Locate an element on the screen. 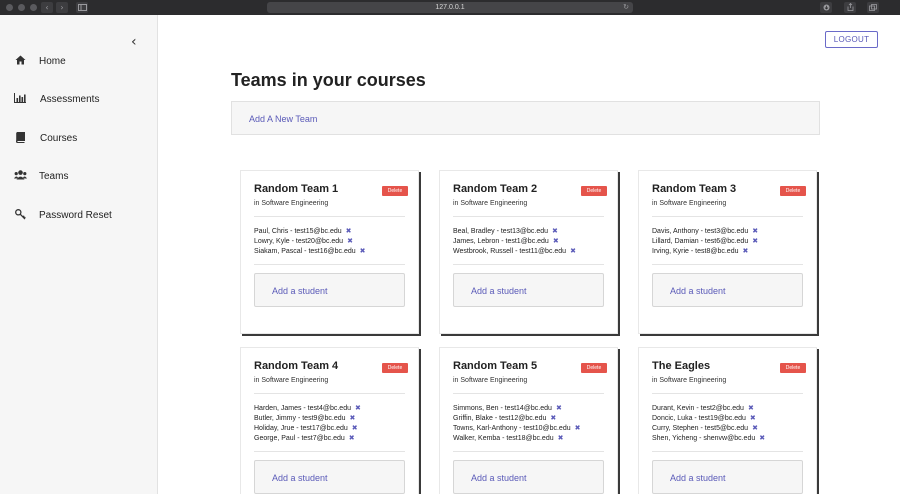 The width and height of the screenshot is (900, 494). member-label: George, Paul - test7@bc.edu is located at coordinates (299, 438).